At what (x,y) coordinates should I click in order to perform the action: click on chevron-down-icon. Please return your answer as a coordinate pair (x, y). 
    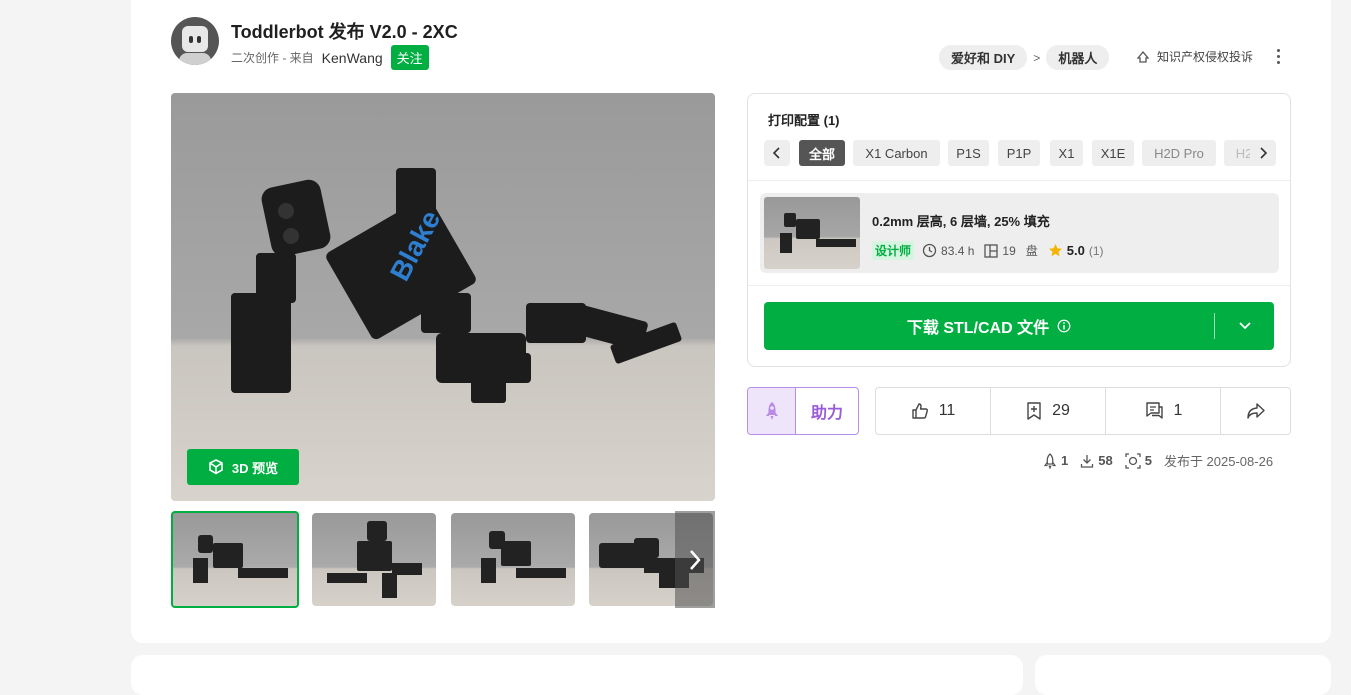
    Looking at the image, I should click on (1244, 326).